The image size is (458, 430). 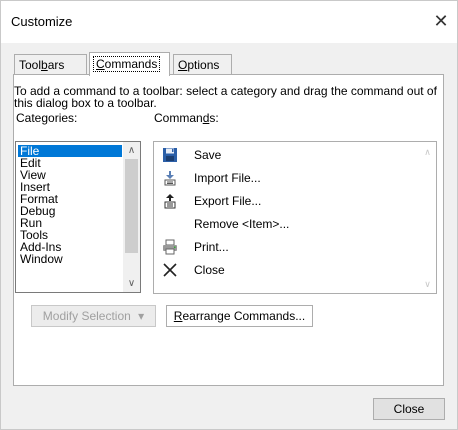 What do you see at coordinates (86, 316) in the screenshot?
I see `button-label: Modify Selection` at bounding box center [86, 316].